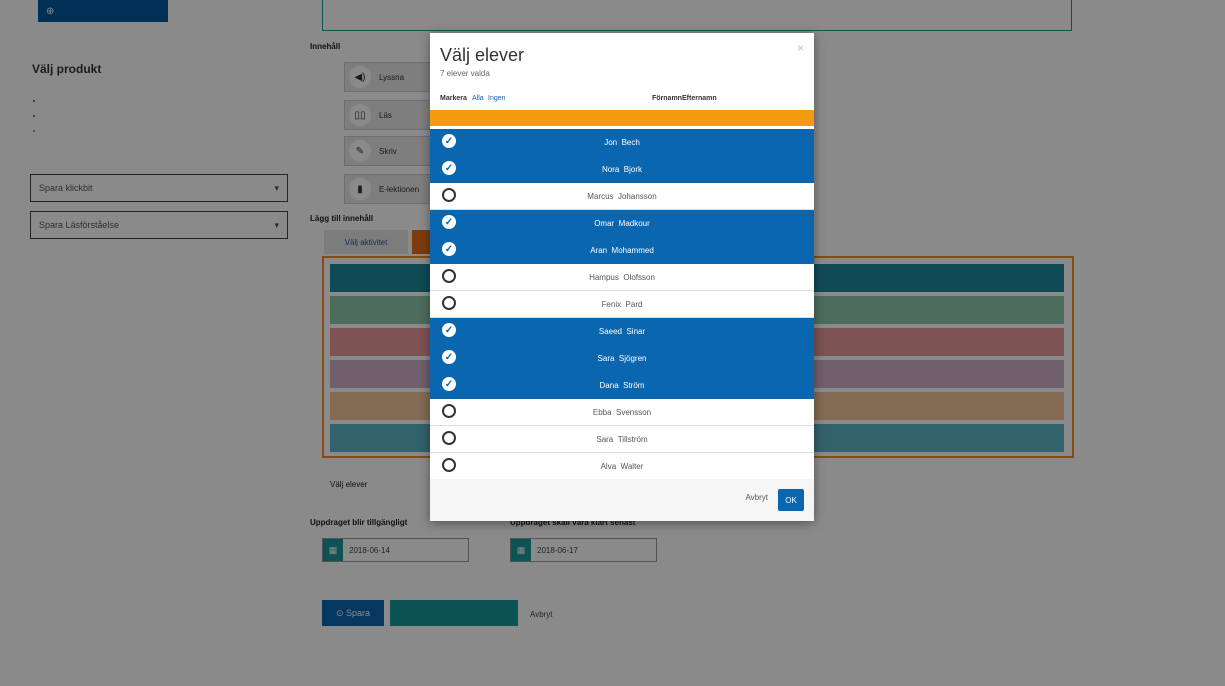  Describe the element at coordinates (604, 223) in the screenshot. I see `student-first-name: Omar` at that location.